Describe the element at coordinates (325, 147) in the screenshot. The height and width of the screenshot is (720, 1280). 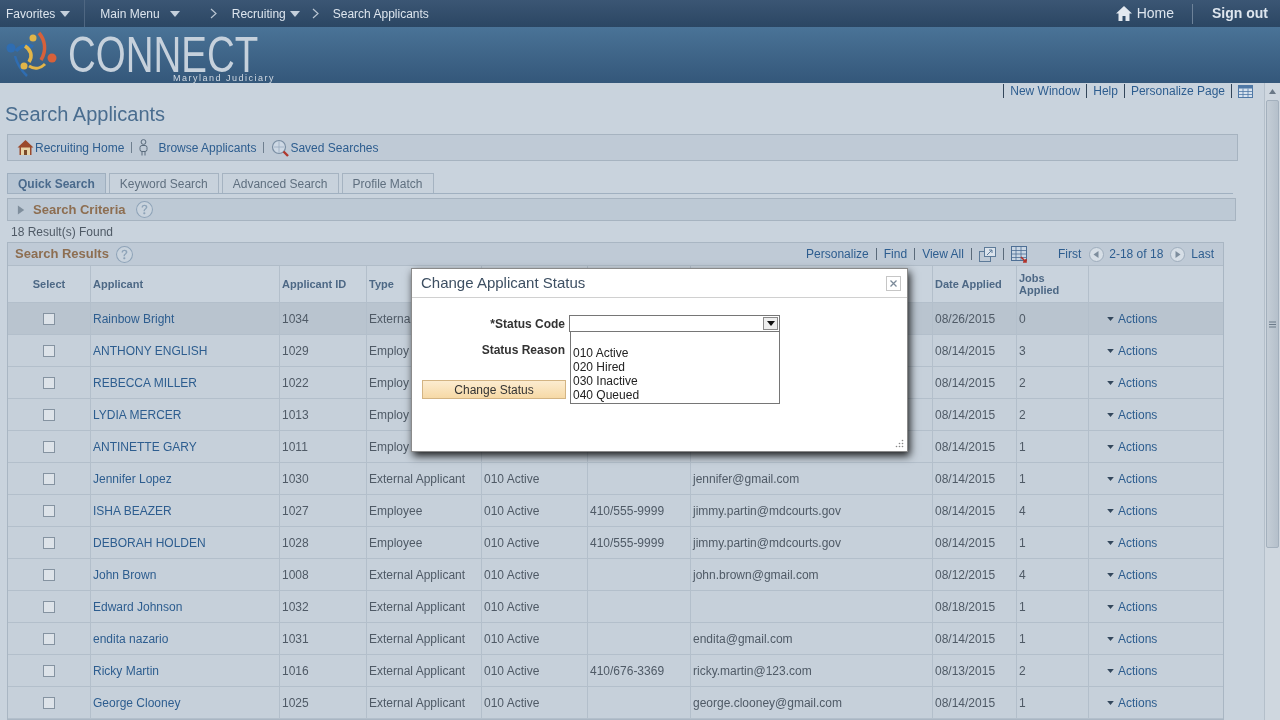
I see `quick-link: Saved Searches` at that location.